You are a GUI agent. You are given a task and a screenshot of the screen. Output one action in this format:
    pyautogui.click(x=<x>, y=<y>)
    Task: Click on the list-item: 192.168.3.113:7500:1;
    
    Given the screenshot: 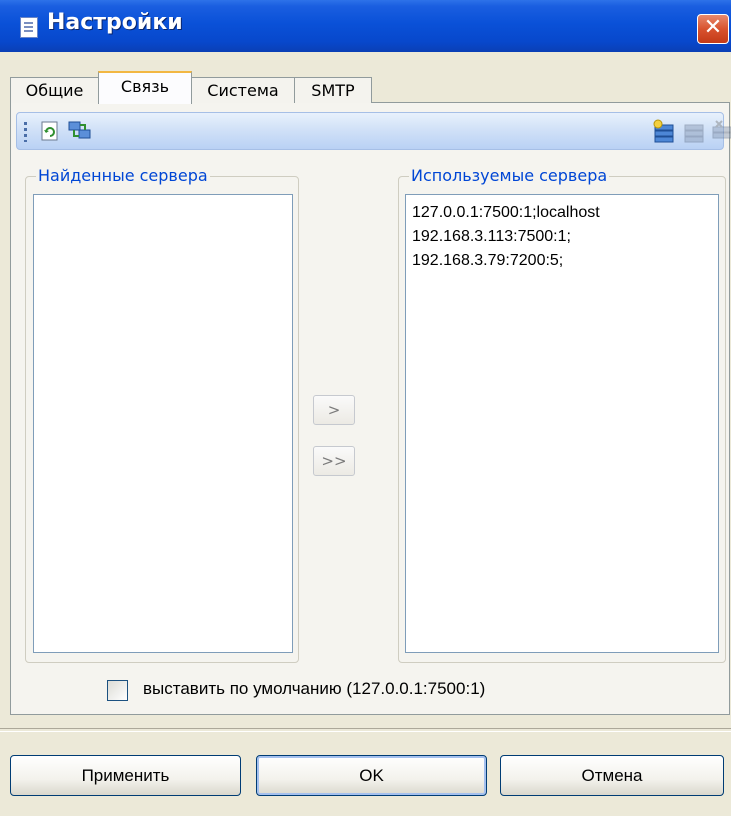 What is the action you would take?
    pyautogui.click(x=562, y=237)
    